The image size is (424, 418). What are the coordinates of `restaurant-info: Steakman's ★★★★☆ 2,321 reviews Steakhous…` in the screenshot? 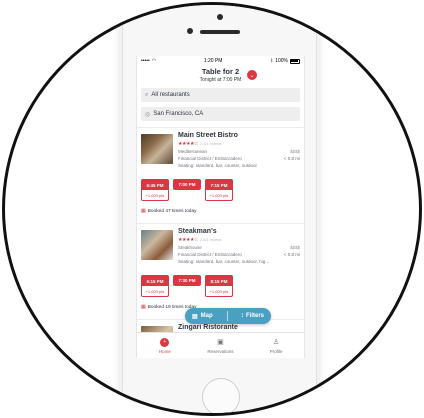 It's located at (239, 246).